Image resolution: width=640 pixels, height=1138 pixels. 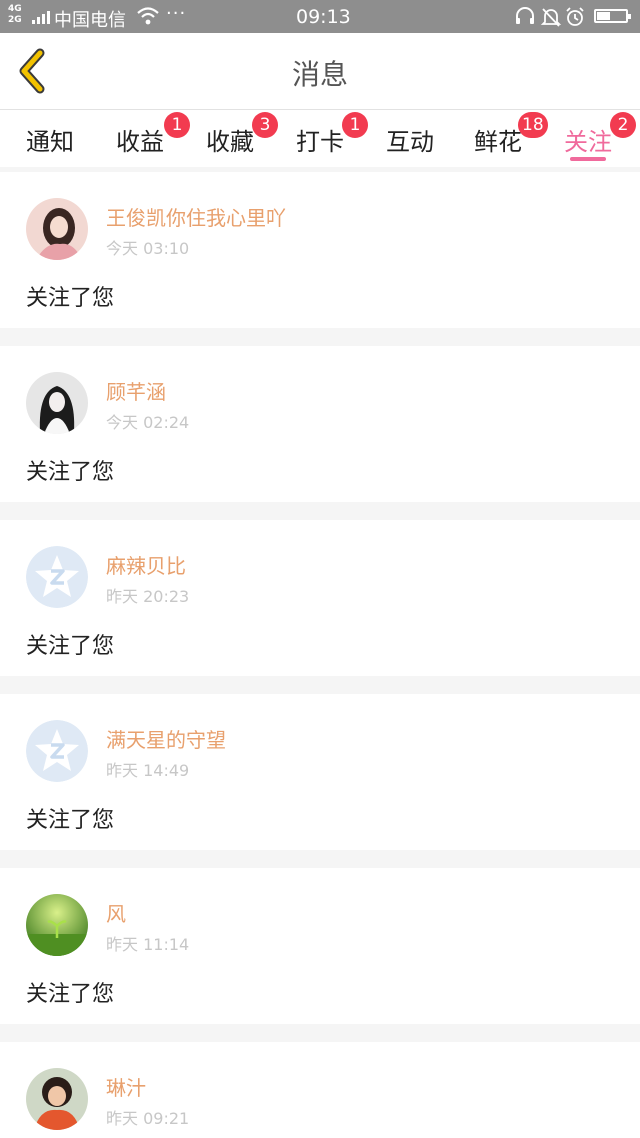 I want to click on user-name: 琳汁, so click(x=126, y=1086).